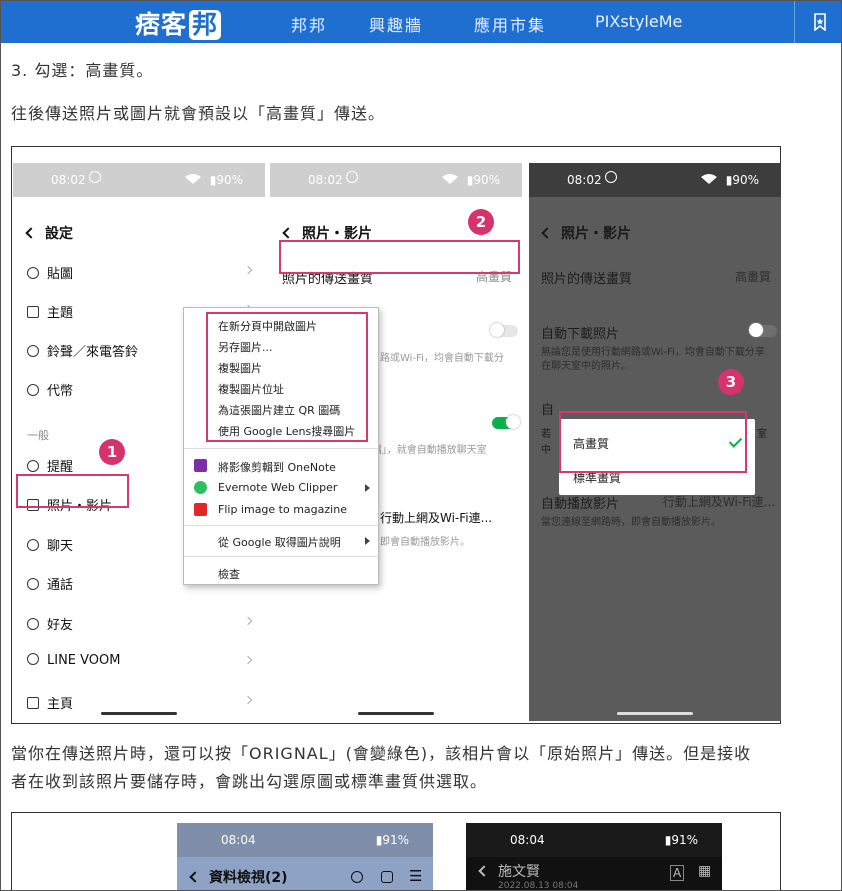 This screenshot has height=891, width=842. I want to click on nav-link-bangbang: 邦邦, so click(309, 24).